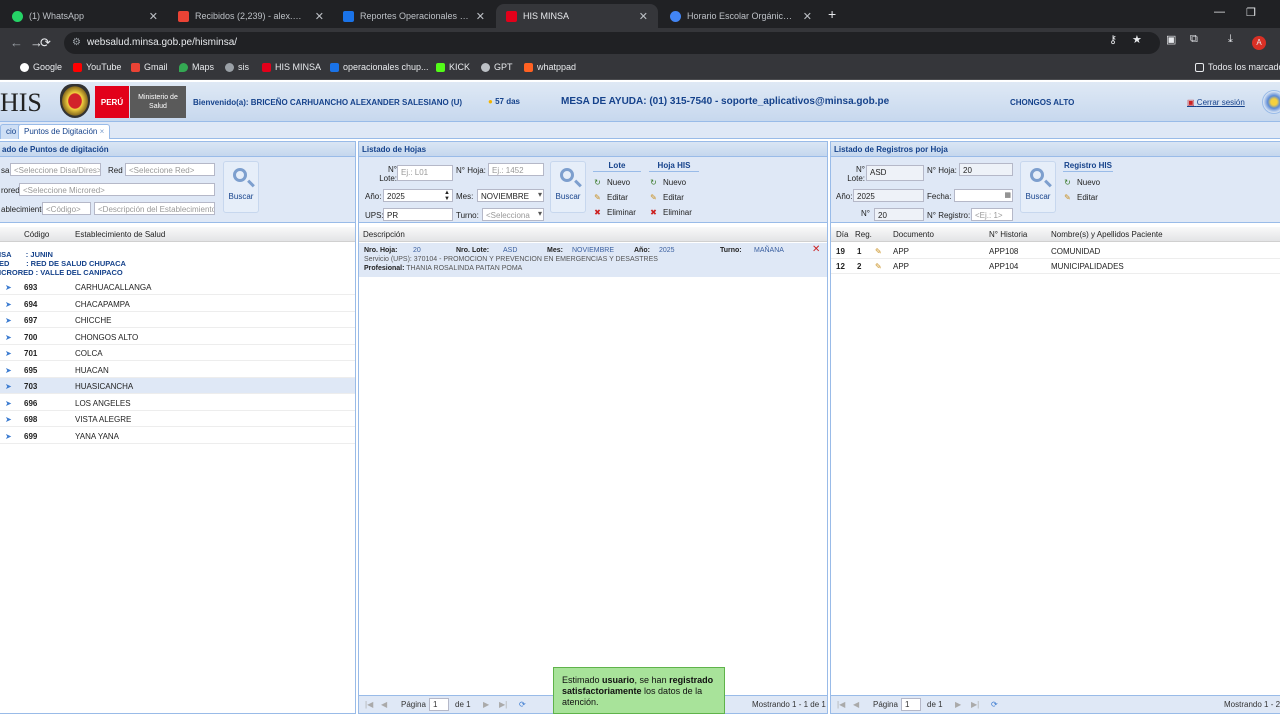 The image size is (1280, 720). What do you see at coordinates (41, 67) in the screenshot?
I see `bookmark-google: Google` at bounding box center [41, 67].